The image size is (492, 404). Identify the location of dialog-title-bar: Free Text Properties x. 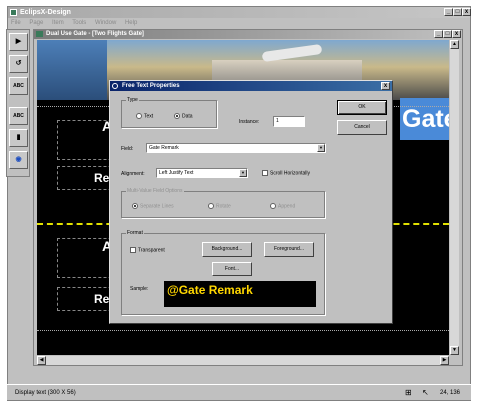
(251, 86).